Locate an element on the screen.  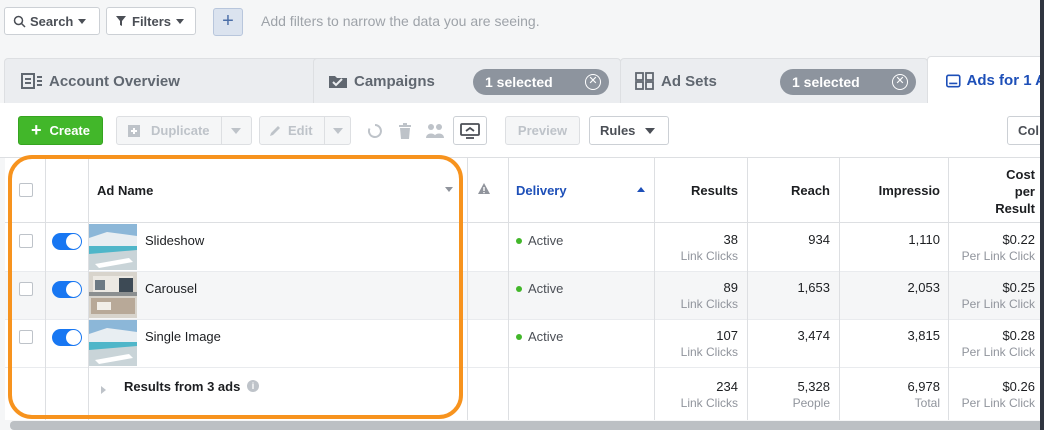
edit-button: Edit is located at coordinates (305, 130).